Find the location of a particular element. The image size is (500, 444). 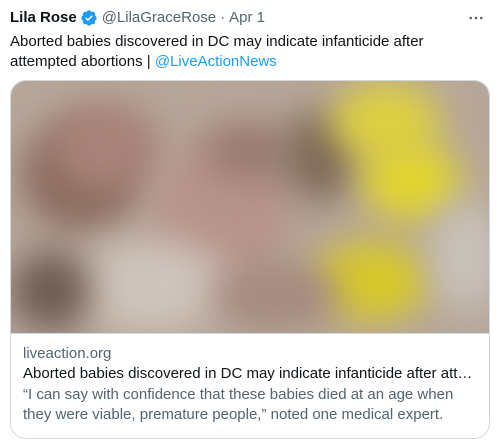

more-dots-icon is located at coordinates (476, 18).